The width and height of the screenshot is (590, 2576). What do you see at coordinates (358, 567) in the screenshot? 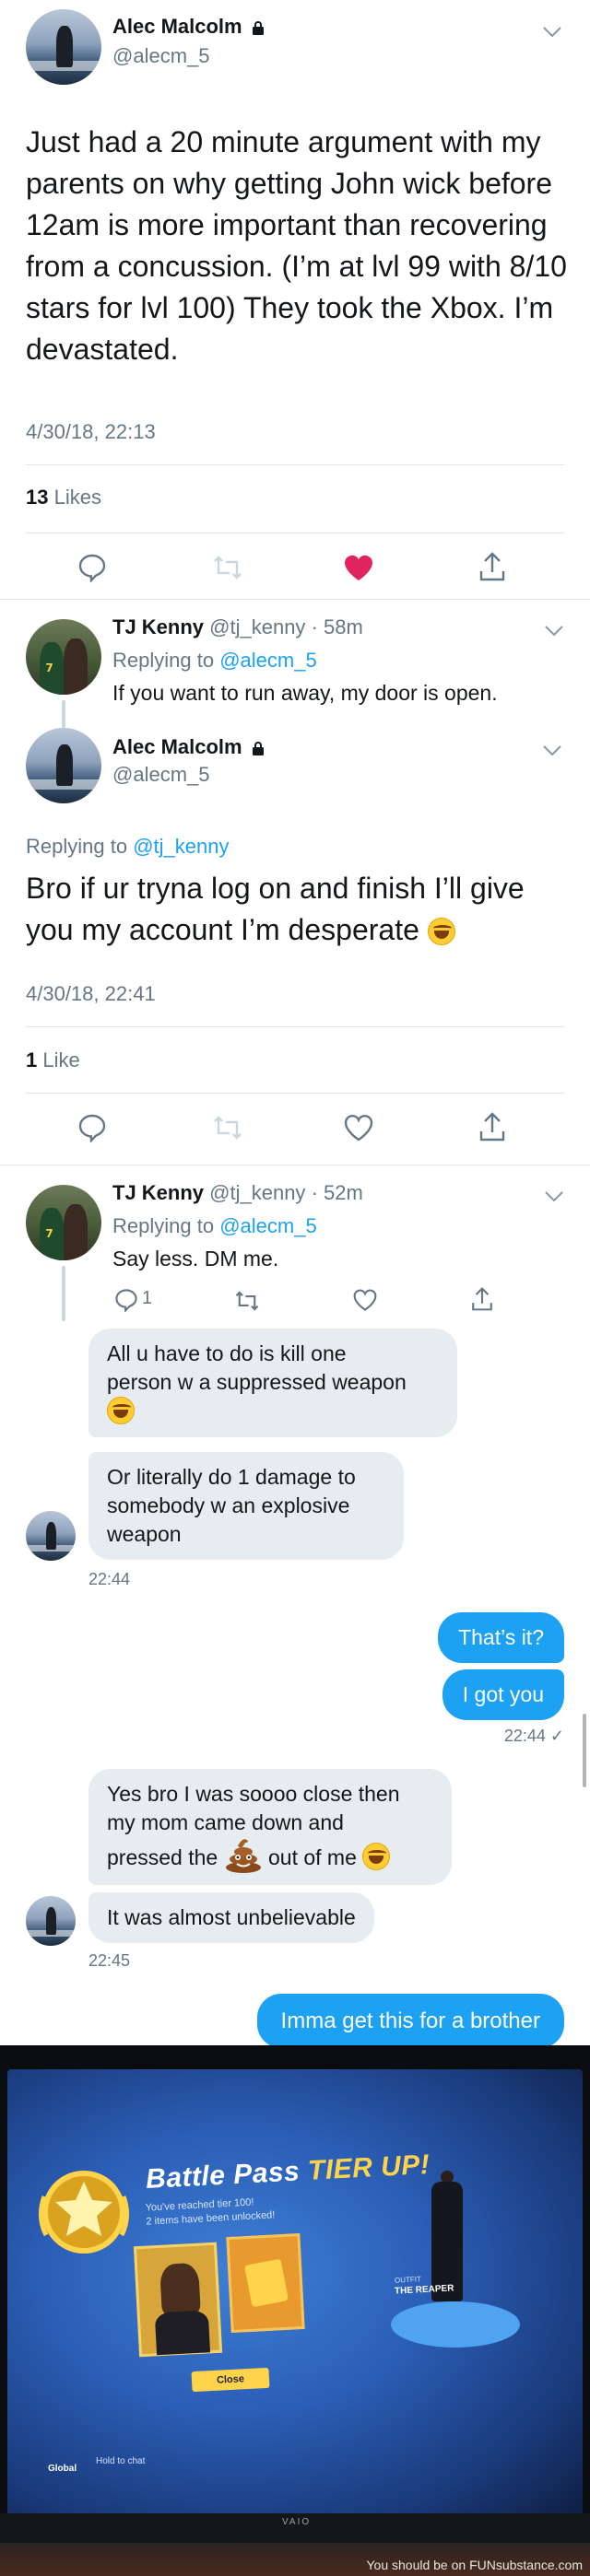
I see `heart-filled-icon` at bounding box center [358, 567].